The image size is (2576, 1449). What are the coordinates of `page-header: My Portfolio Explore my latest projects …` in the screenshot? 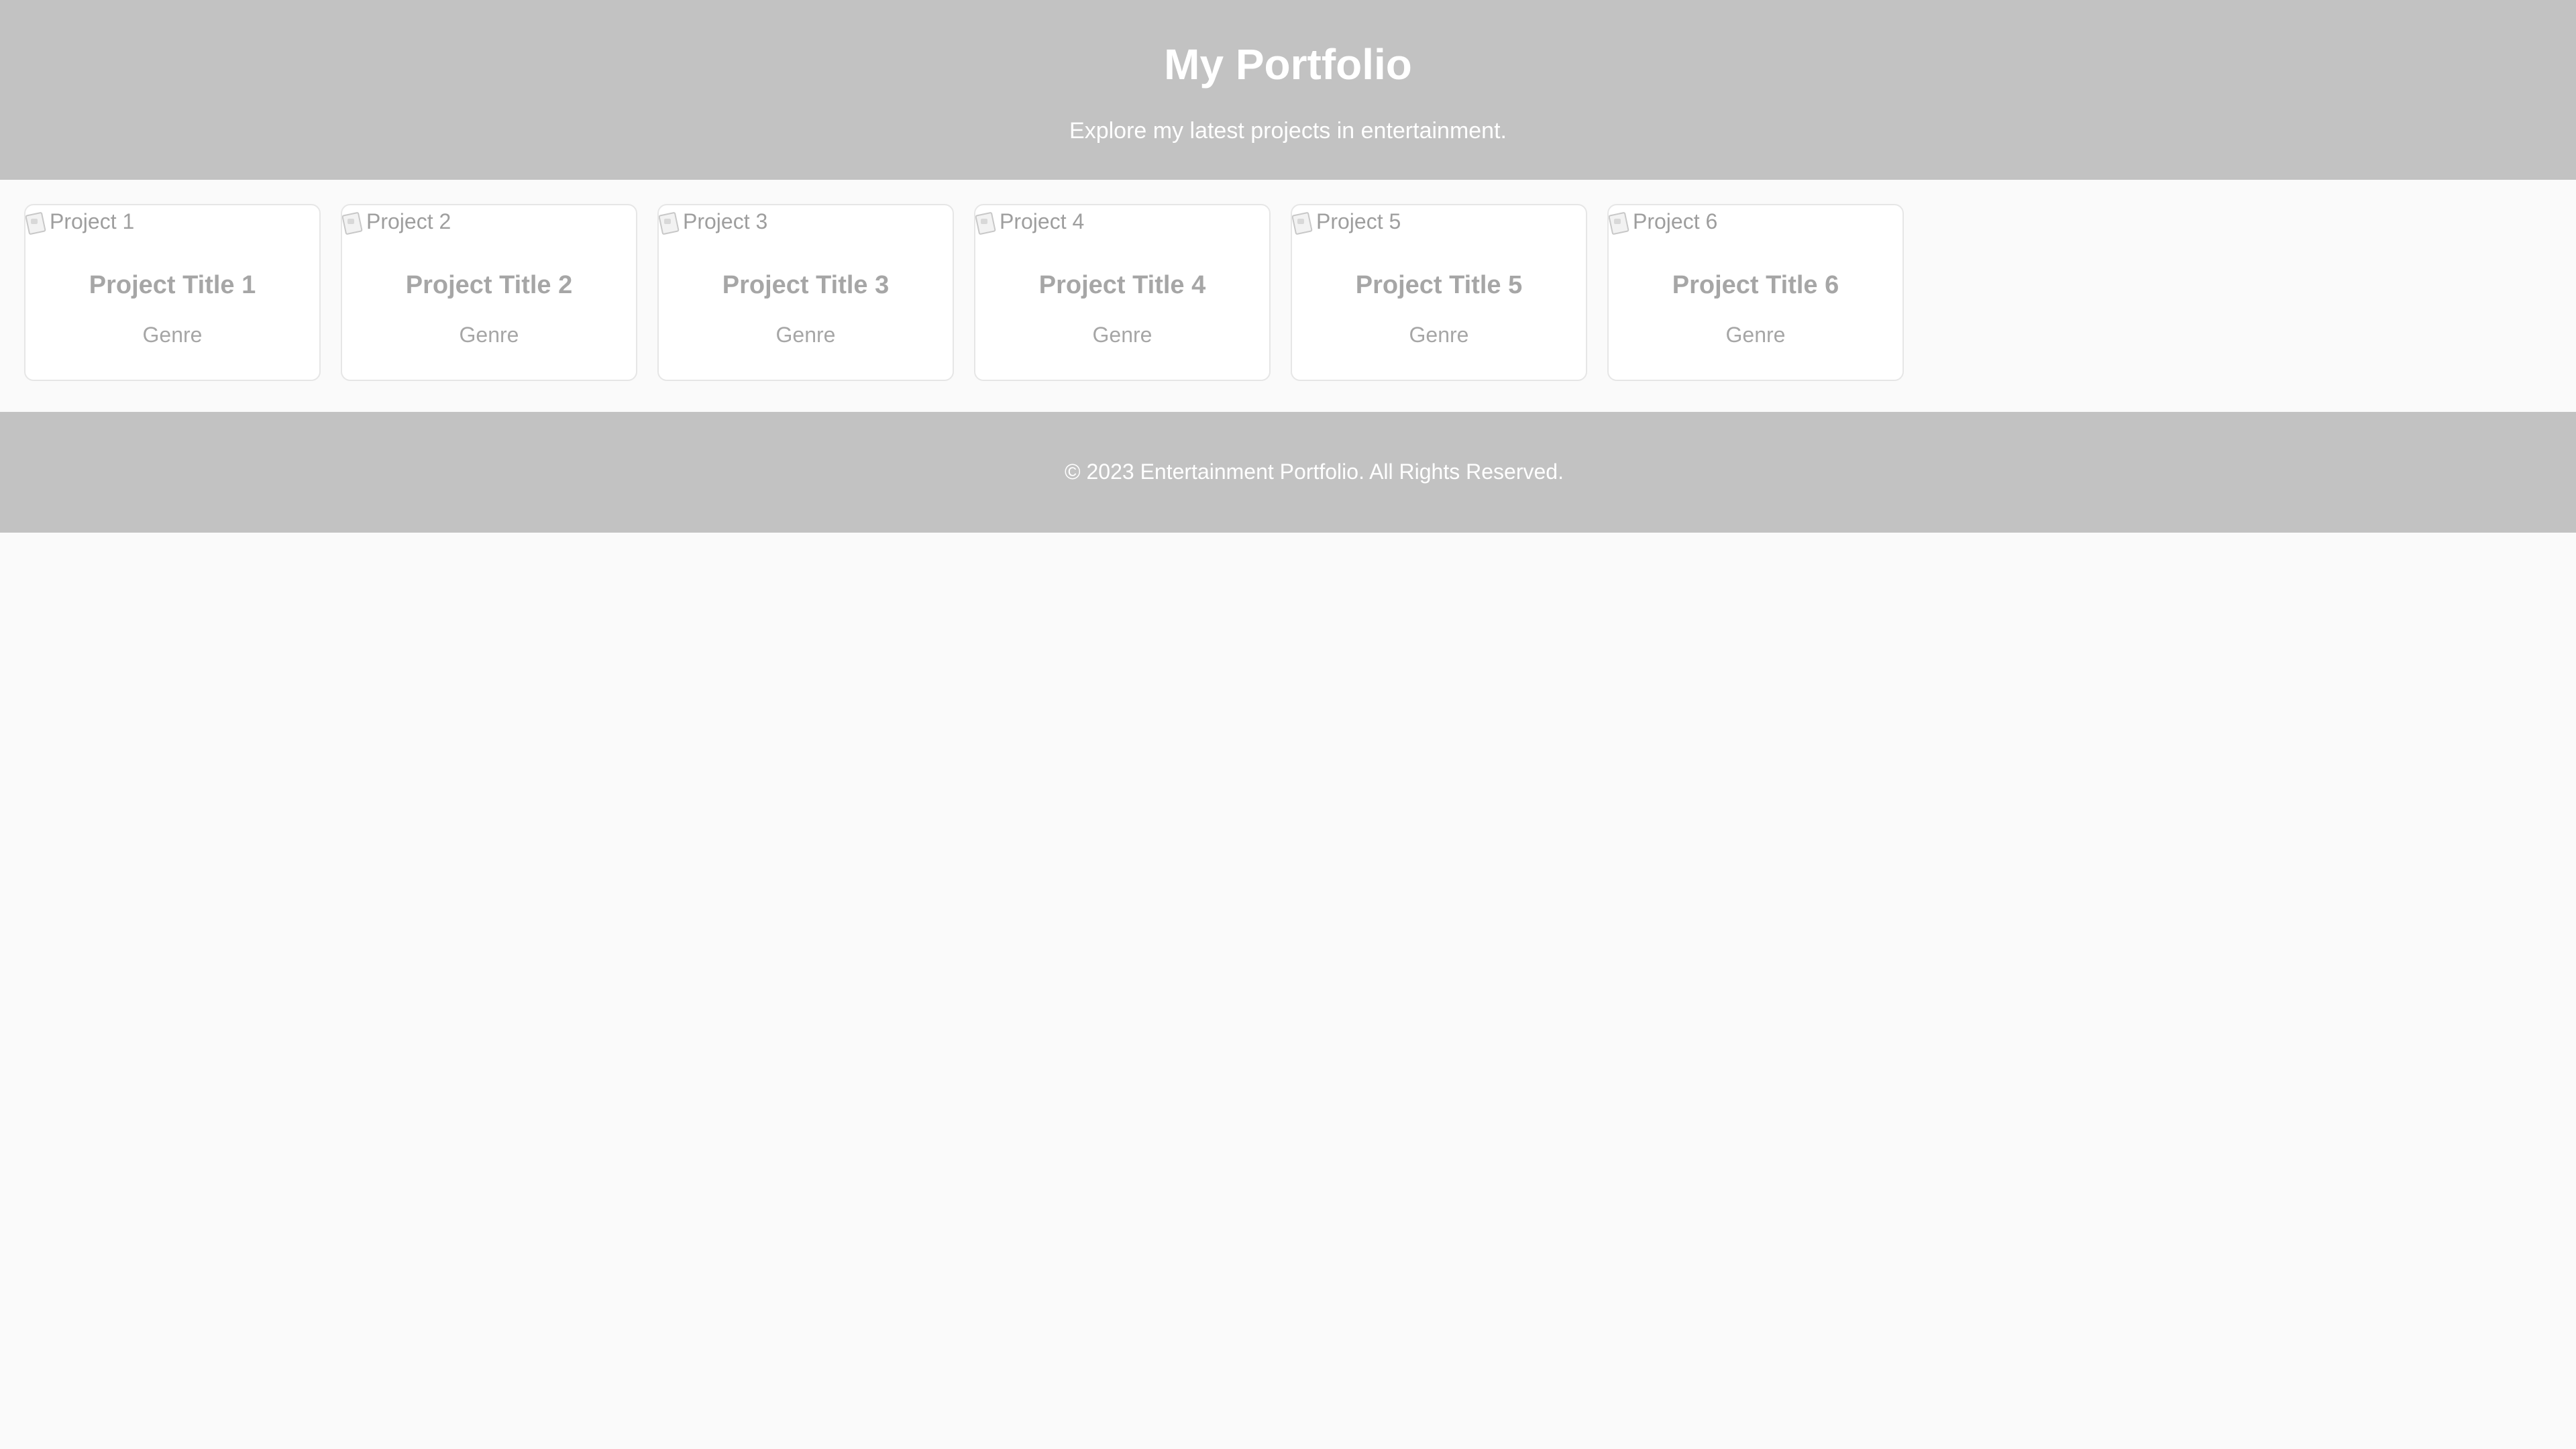 It's located at (1288, 90).